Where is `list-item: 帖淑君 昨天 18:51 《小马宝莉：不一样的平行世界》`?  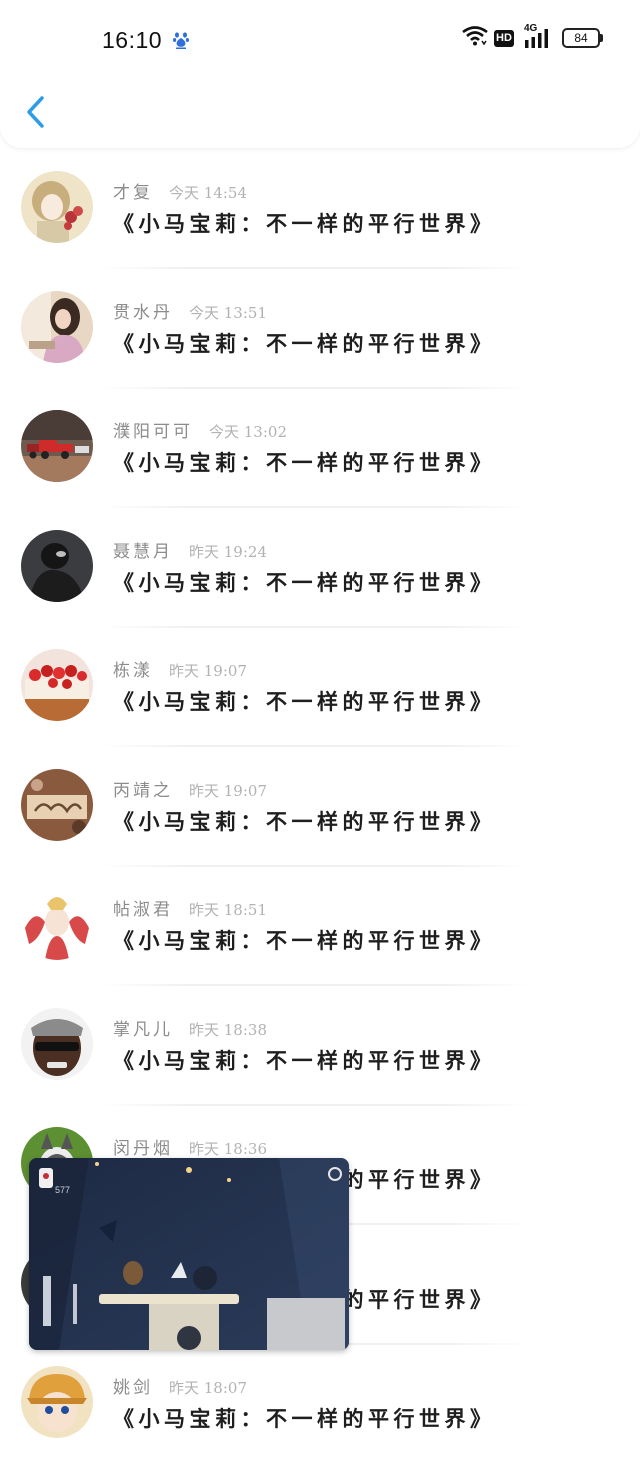 list-item: 帖淑君 昨天 18:51 《小马宝莉：不一样的平行世界》 is located at coordinates (320, 927).